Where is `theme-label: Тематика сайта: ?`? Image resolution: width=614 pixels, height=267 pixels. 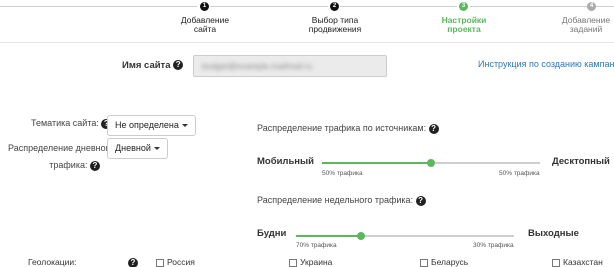 theme-label: Тематика сайта: ? is located at coordinates (71, 123).